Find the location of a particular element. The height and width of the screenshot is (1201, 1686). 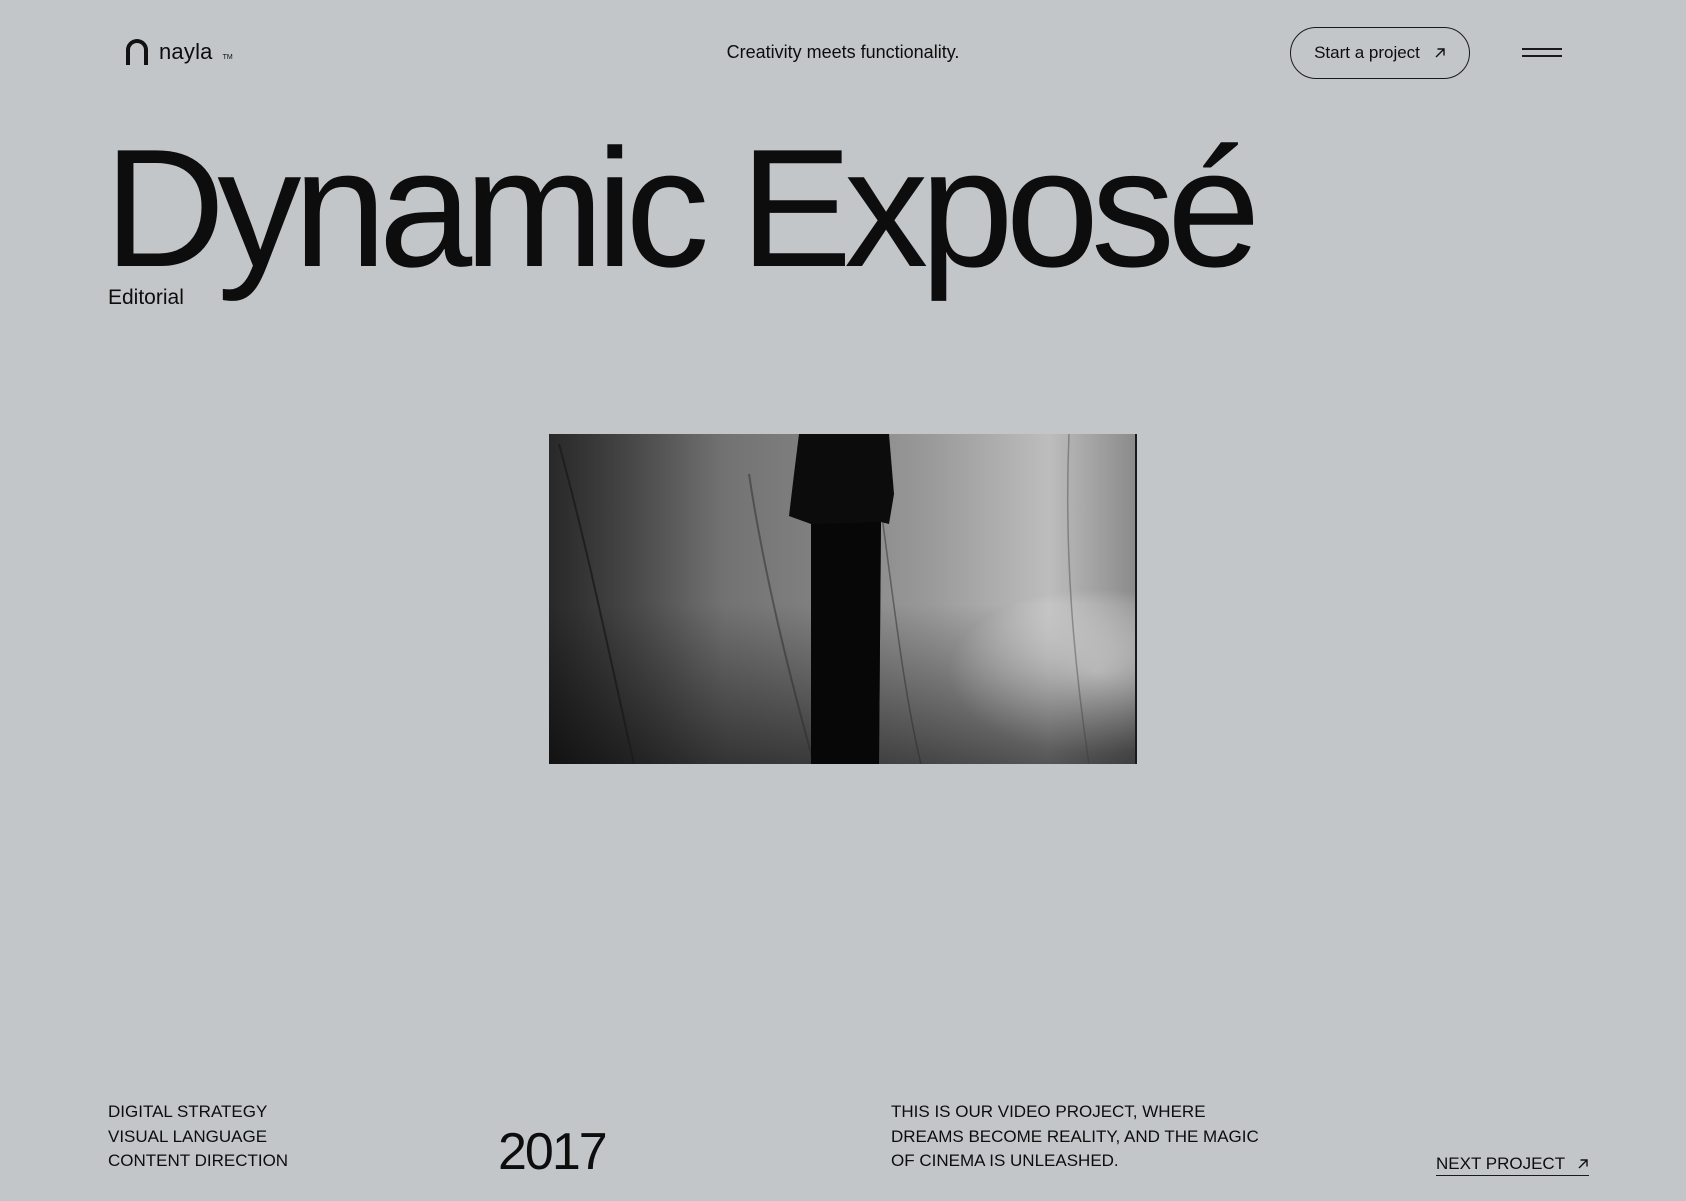

menu-line-bottom is located at coordinates (1542, 56).